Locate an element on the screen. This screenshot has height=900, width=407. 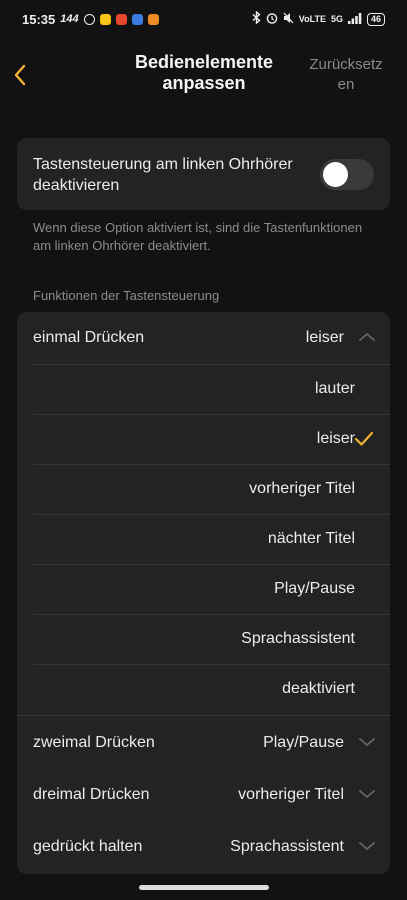
option-item-selected: leiser is located at coordinates (211, 439).